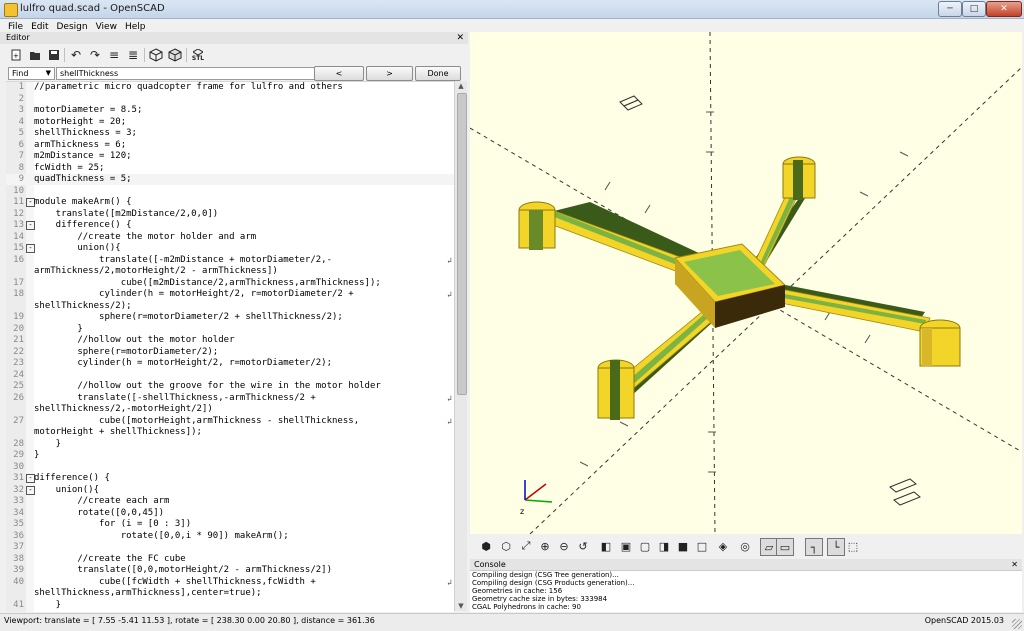 Image resolution: width=1024 pixels, height=631 pixels. I want to click on scroll-up-icon: ▲, so click(461, 86).